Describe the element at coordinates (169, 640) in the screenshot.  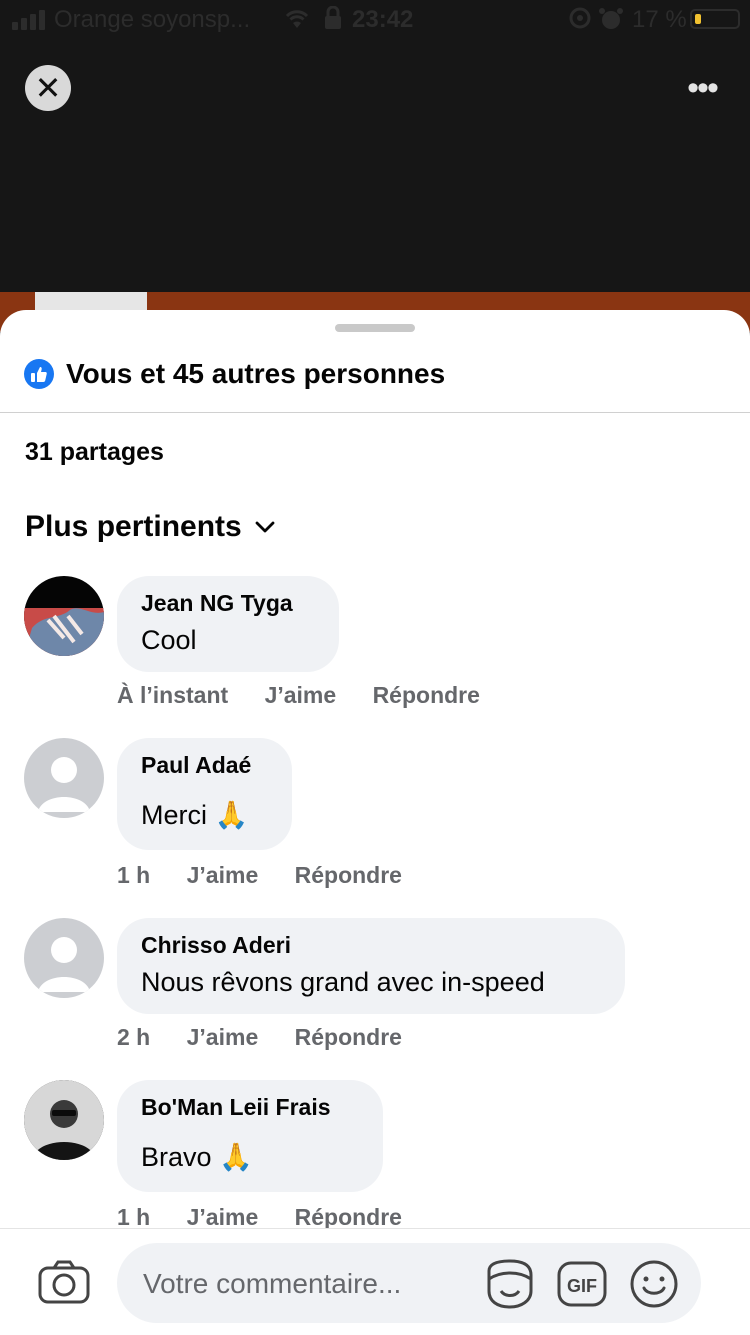
I see `comment-text: Cool` at that location.